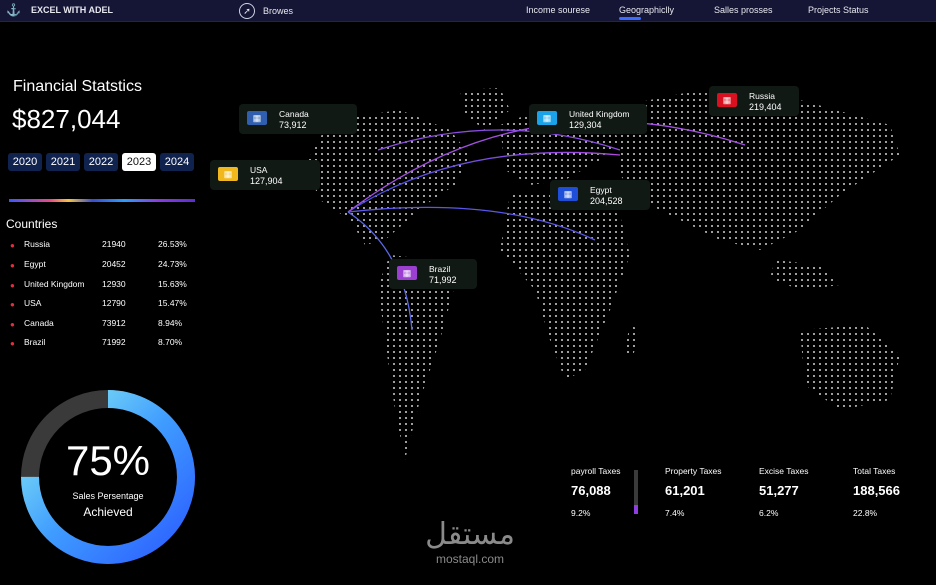 Image resolution: width=936 pixels, height=585 pixels. I want to click on year-2022: 2022, so click(101, 162).